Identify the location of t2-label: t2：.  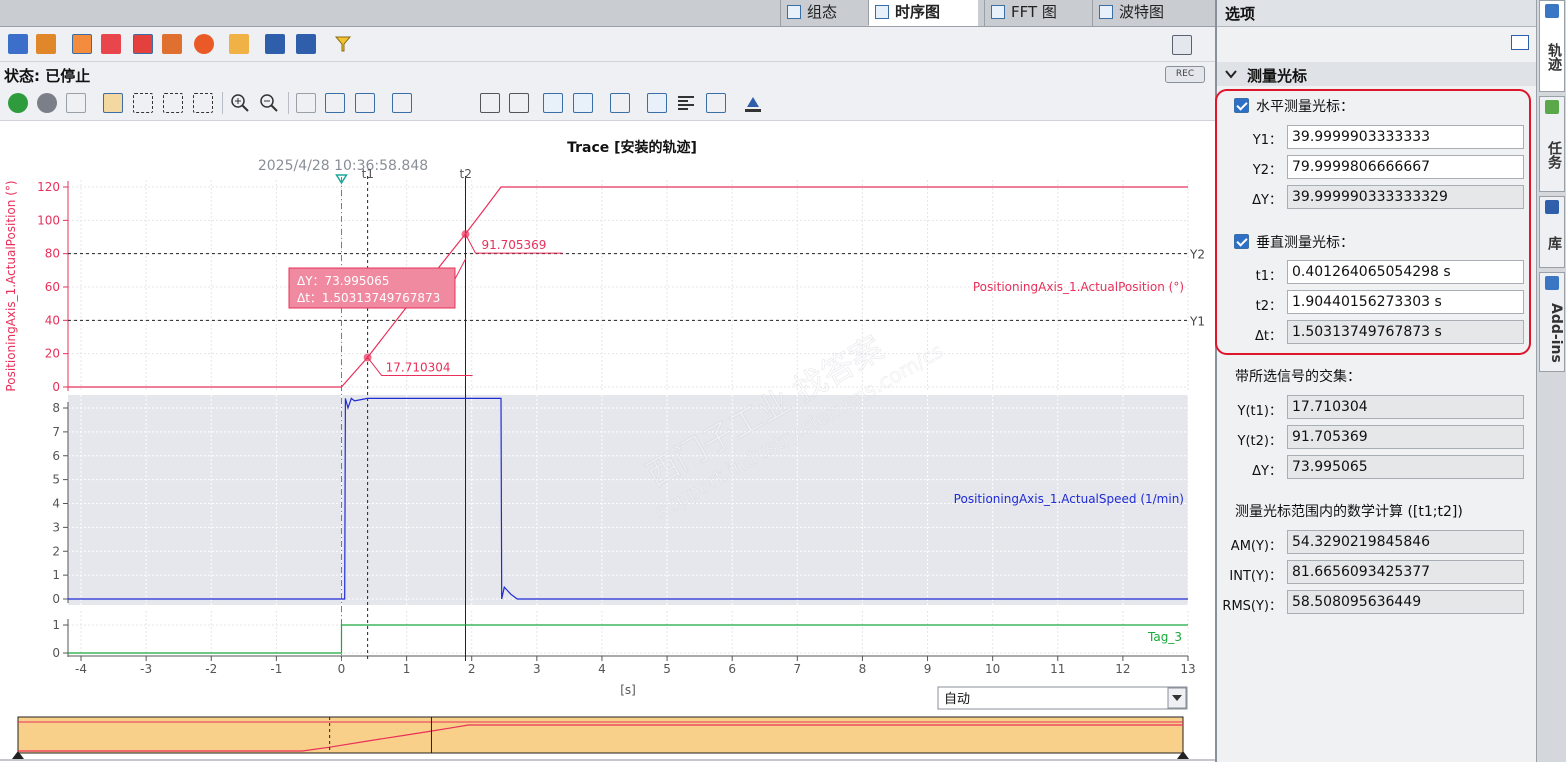
(1268, 306).